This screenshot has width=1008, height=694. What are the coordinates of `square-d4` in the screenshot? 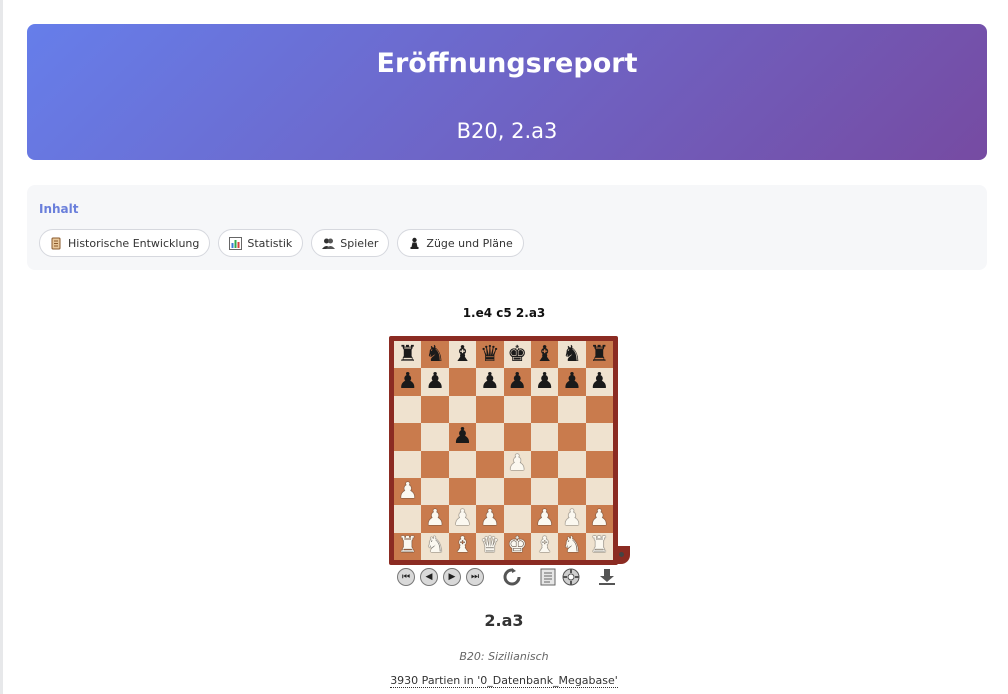 It's located at (490, 464).